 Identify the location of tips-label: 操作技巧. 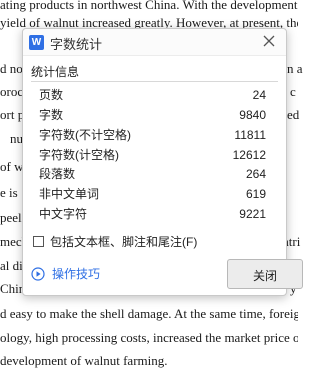
(76, 274).